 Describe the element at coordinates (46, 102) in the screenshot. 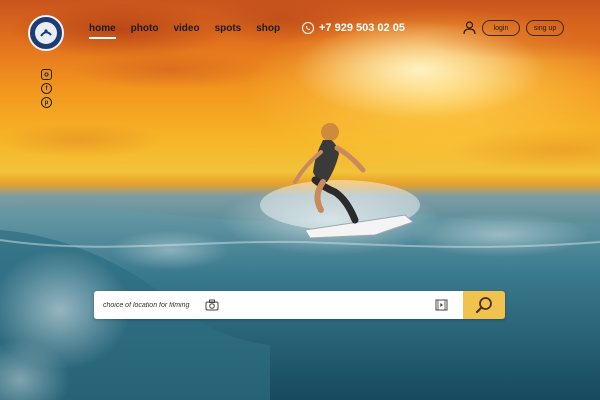

I see `pinterest-icon: p` at that location.